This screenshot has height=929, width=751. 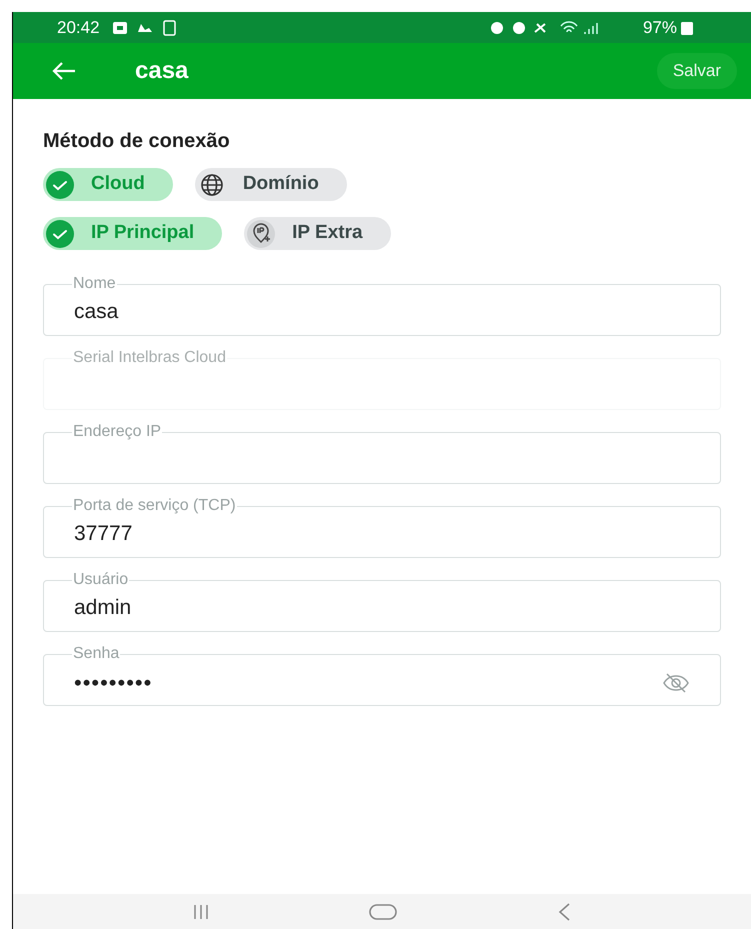 What do you see at coordinates (94, 284) in the screenshot?
I see `field-label: Nome` at bounding box center [94, 284].